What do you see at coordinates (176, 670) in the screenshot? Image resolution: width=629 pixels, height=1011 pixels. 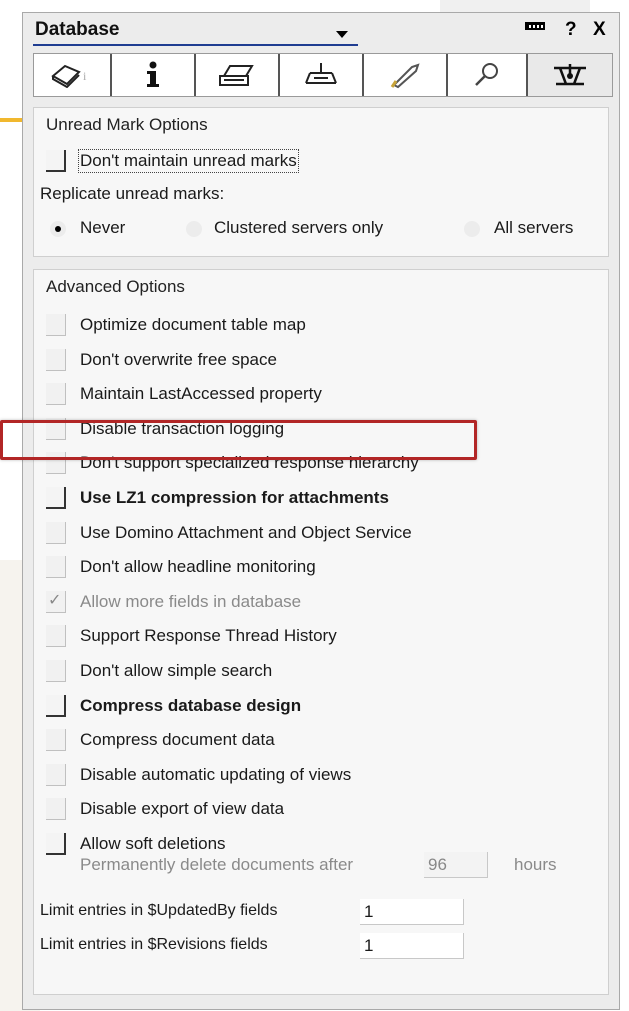 I see `option-label: Don't allow simple search` at bounding box center [176, 670].